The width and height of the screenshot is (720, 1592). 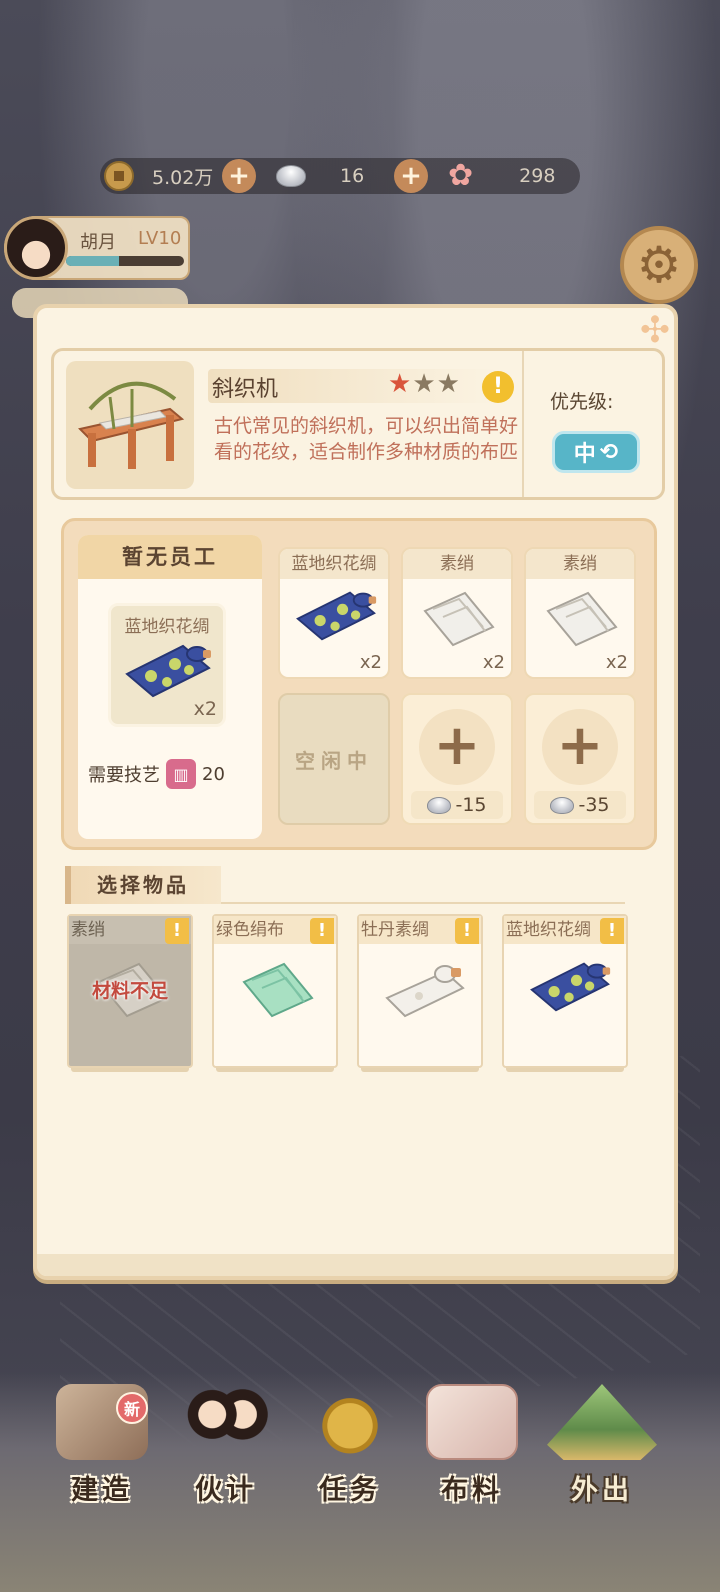 I want to click on idle-slot: 空闲中, so click(x=334, y=759).